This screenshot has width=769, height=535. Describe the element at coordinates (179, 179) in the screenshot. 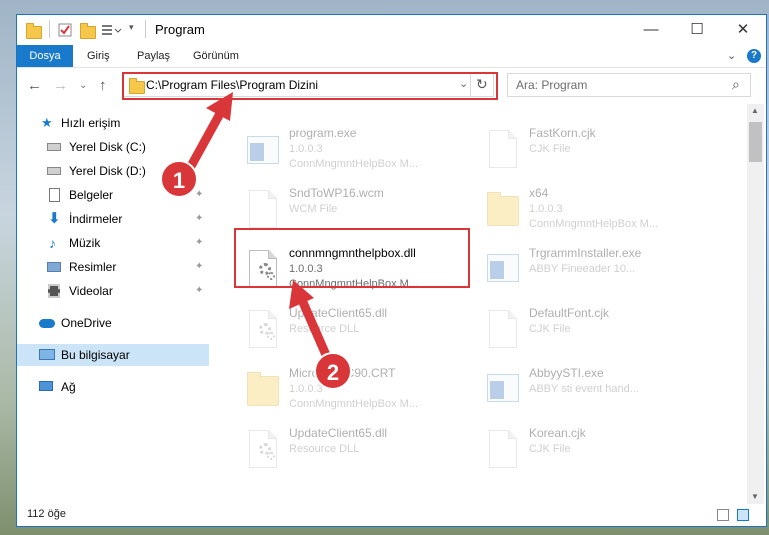

I see `step-1-badge: 1` at that location.